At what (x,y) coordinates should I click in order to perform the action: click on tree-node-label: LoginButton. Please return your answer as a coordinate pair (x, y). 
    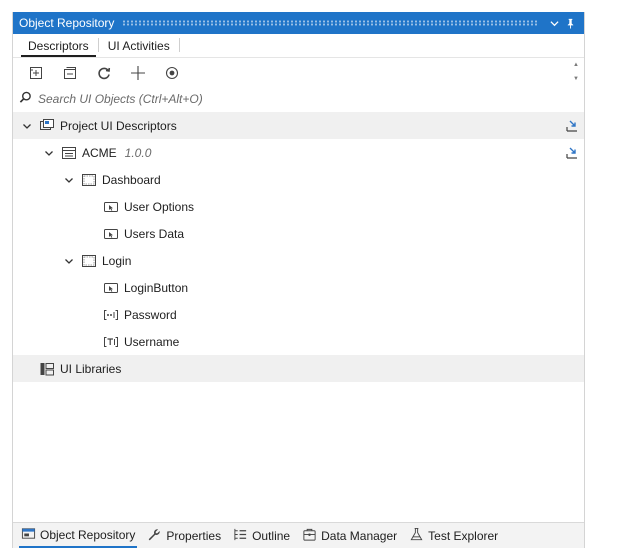
    Looking at the image, I should click on (156, 287).